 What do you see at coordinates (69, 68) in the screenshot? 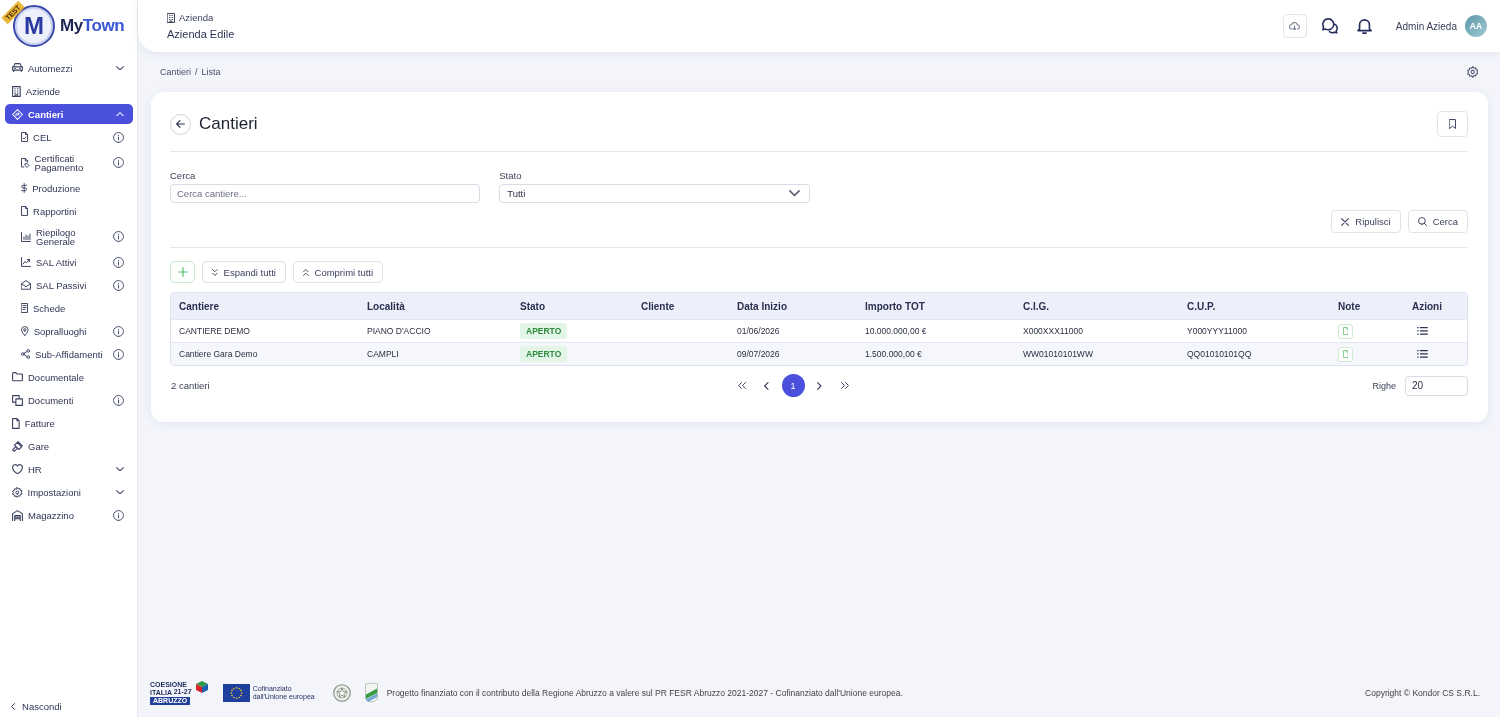
I see `sidebar-item: Automezzi` at bounding box center [69, 68].